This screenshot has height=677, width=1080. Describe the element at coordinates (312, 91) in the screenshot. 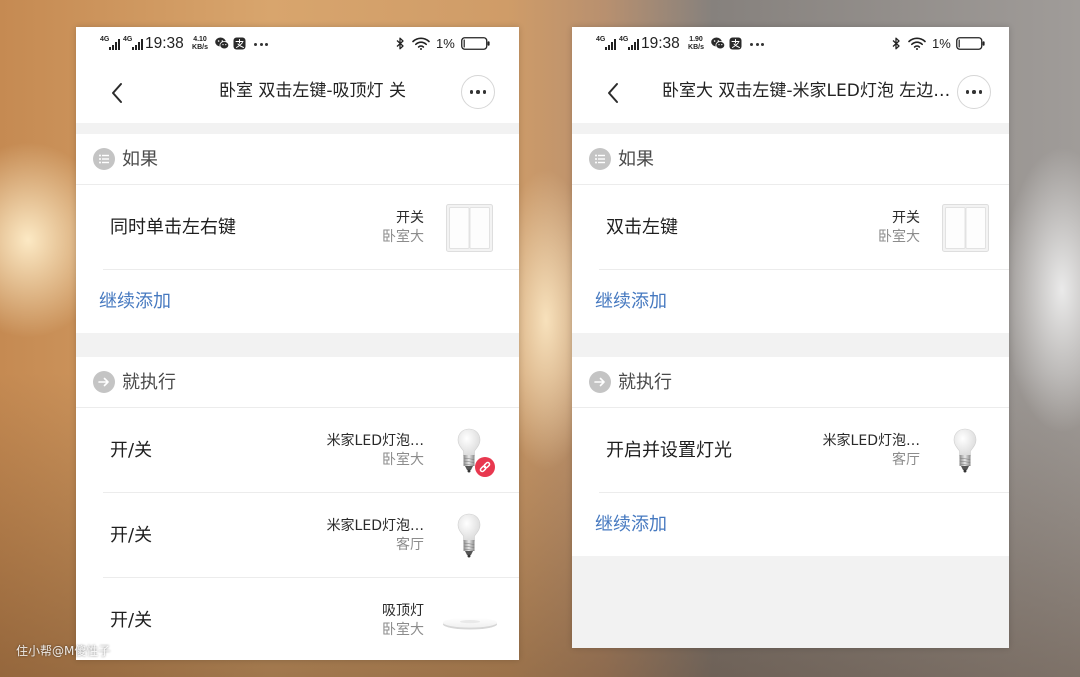

I see `page-title: 卧室 双击左键-吸顶灯 关` at that location.